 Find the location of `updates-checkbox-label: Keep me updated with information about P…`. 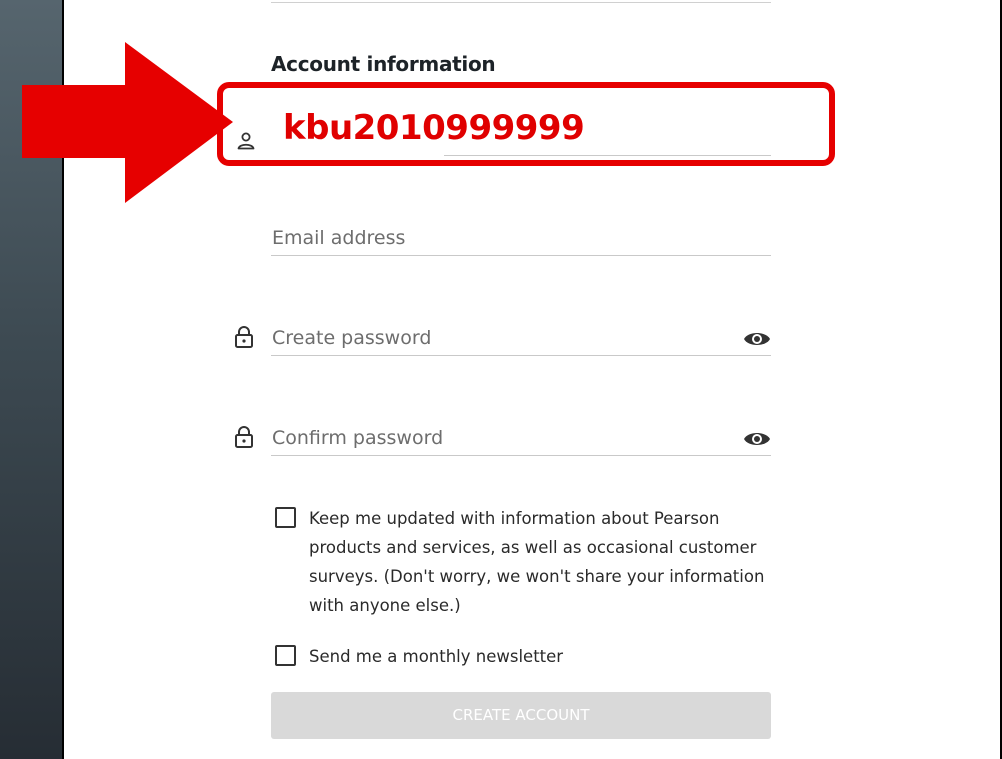

updates-checkbox-label: Keep me updated with information about P… is located at coordinates (537, 562).